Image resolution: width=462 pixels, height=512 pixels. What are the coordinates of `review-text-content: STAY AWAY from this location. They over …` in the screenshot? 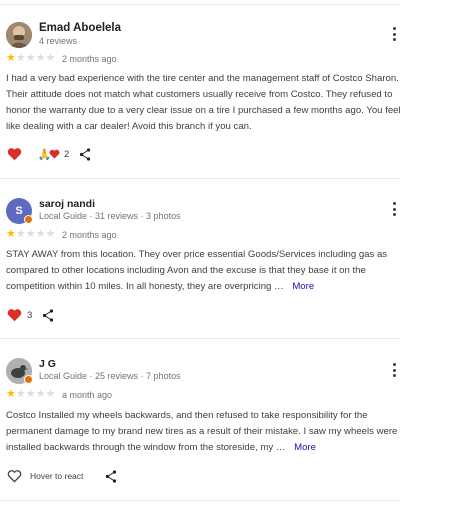 It's located at (197, 270).